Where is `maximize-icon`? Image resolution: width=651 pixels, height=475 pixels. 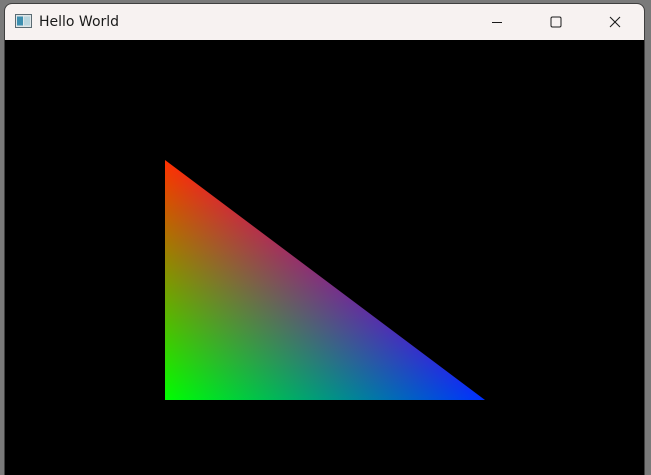 maximize-icon is located at coordinates (556, 22).